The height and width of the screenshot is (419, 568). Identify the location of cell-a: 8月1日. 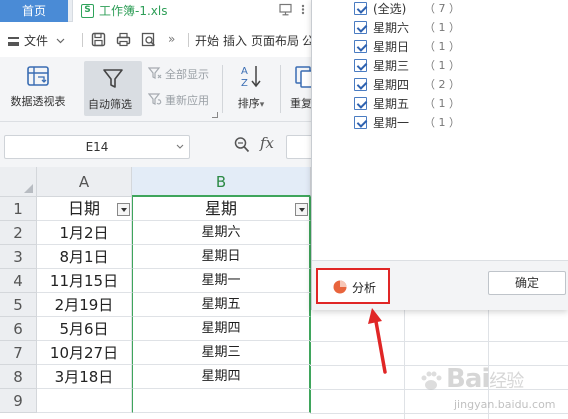
(84, 257).